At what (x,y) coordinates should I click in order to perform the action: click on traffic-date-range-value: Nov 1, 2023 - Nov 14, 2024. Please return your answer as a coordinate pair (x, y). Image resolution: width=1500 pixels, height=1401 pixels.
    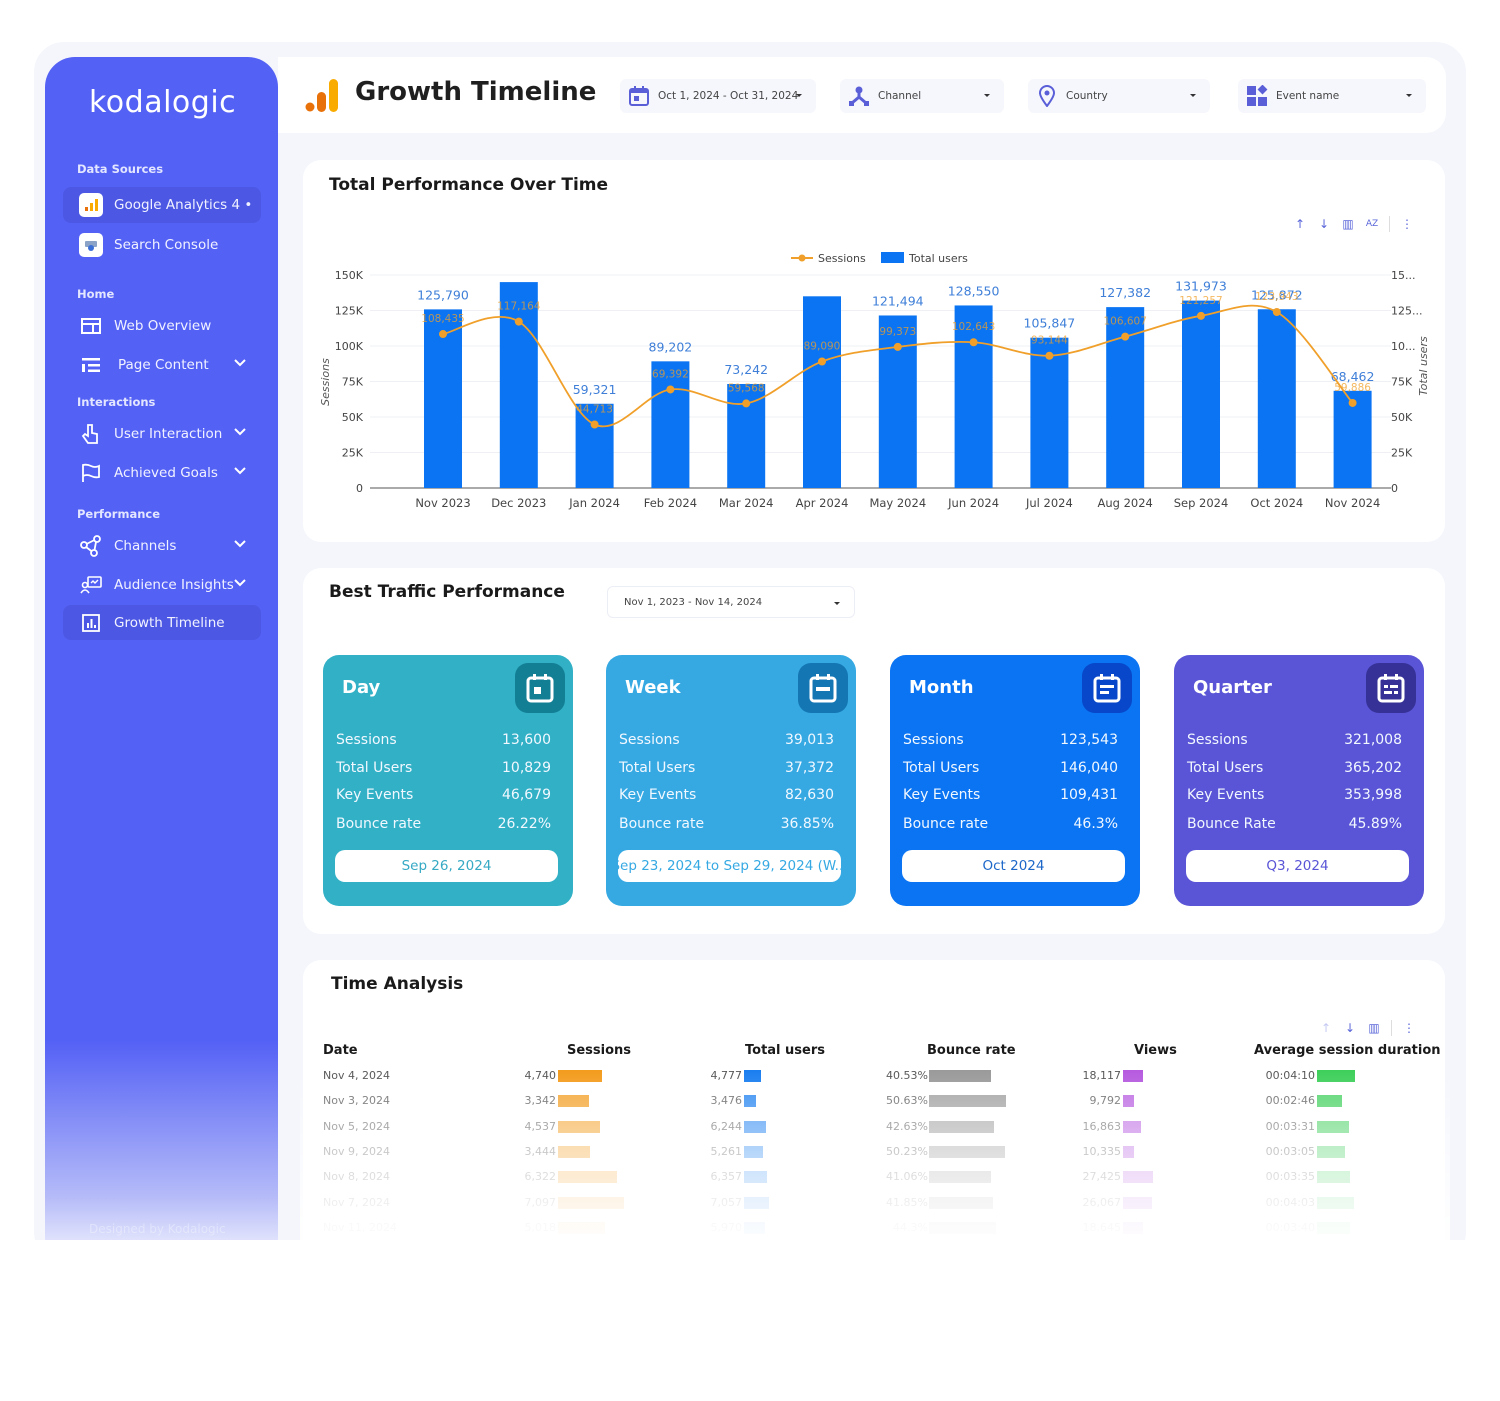
    Looking at the image, I should click on (693, 602).